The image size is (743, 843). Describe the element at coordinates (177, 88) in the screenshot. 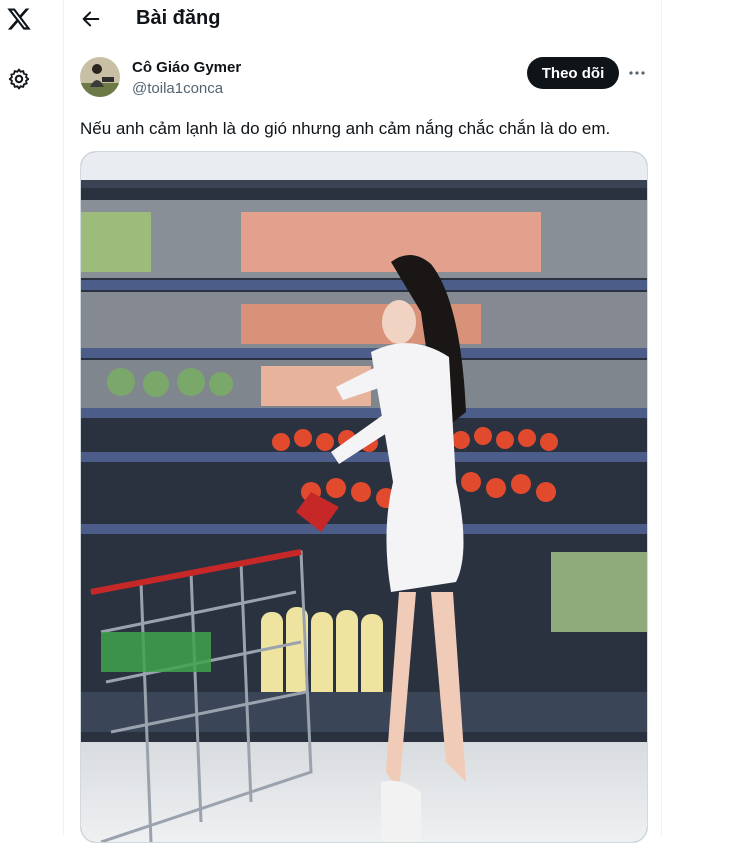

I see `author-handle: @toila1conca` at that location.